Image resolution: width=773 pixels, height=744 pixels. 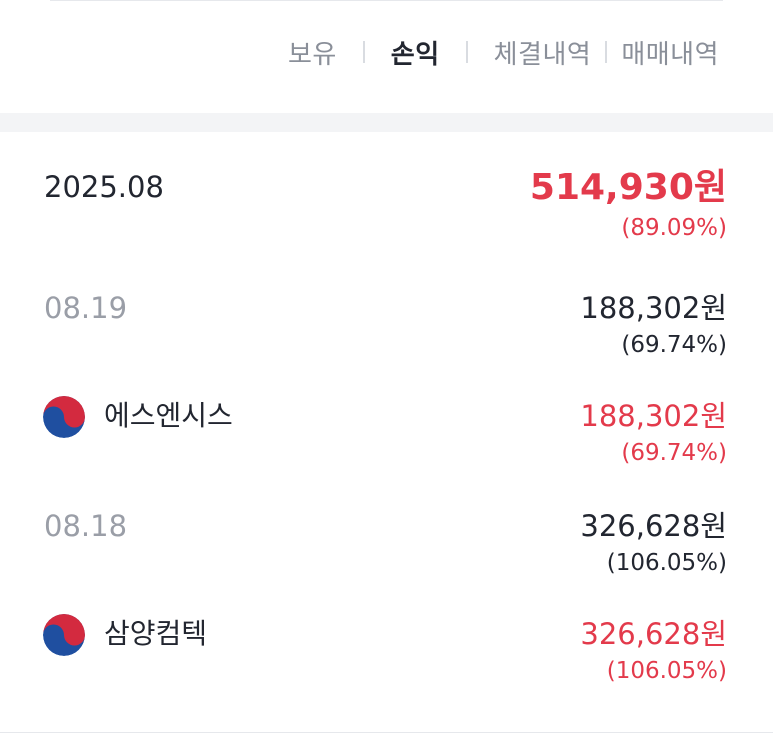 What do you see at coordinates (653, 526) in the screenshot?
I see `day-profit-amount: 326,628원` at bounding box center [653, 526].